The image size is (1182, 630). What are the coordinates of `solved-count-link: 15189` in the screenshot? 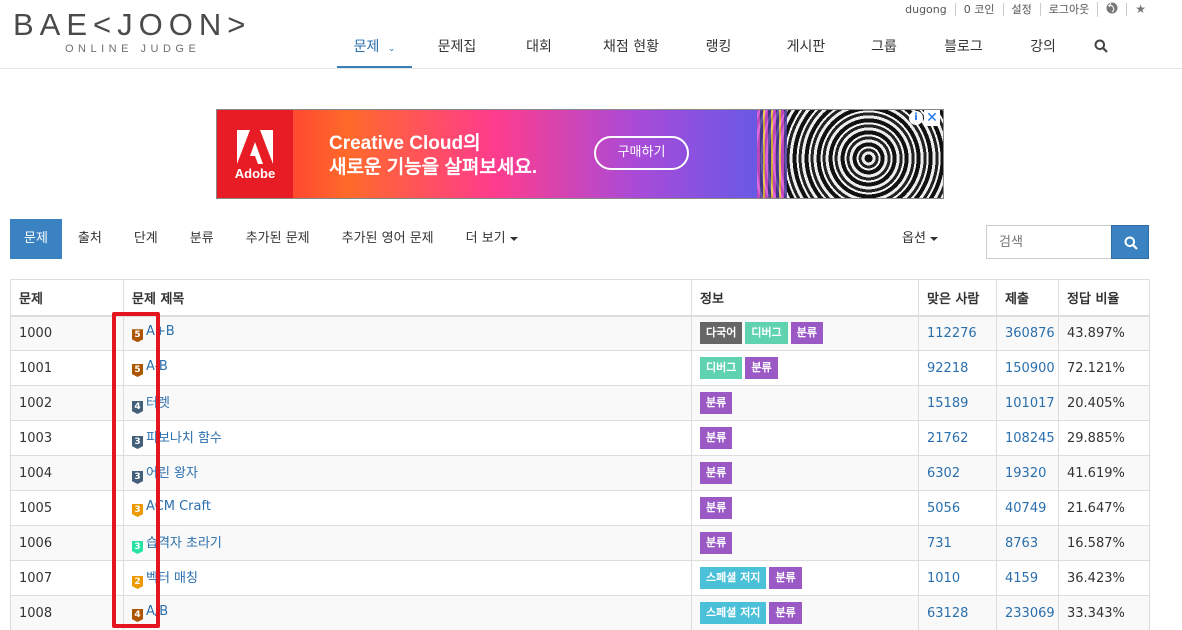 It's located at (947, 403).